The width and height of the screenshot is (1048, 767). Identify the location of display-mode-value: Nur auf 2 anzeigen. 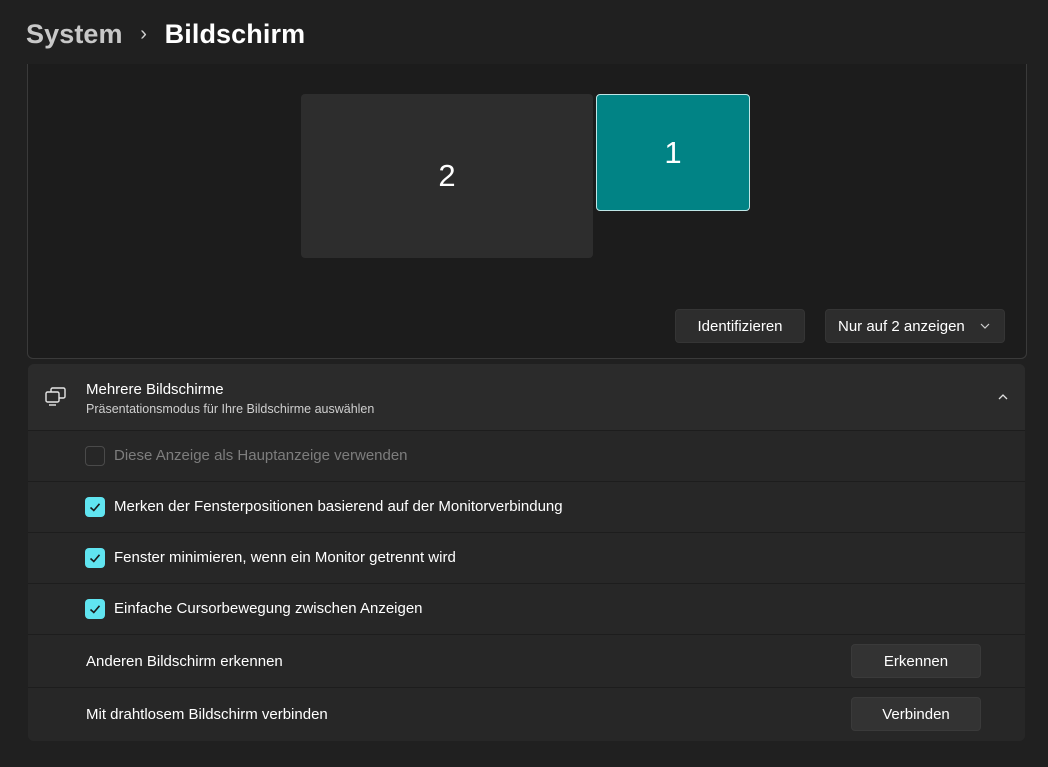
(901, 326).